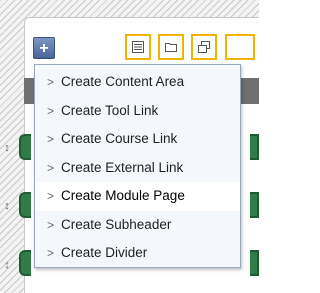 Image resolution: width=320 pixels, height=293 pixels. I want to click on list-icon, so click(138, 47).